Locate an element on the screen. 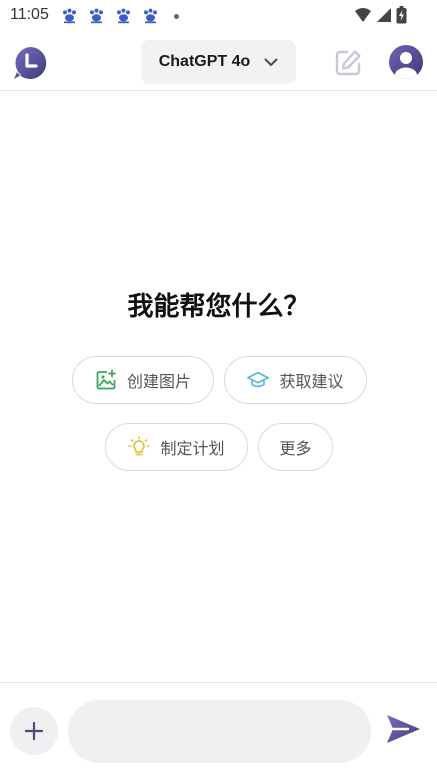 The image size is (437, 777). model-selector: ChatGPT 4o is located at coordinates (218, 62).